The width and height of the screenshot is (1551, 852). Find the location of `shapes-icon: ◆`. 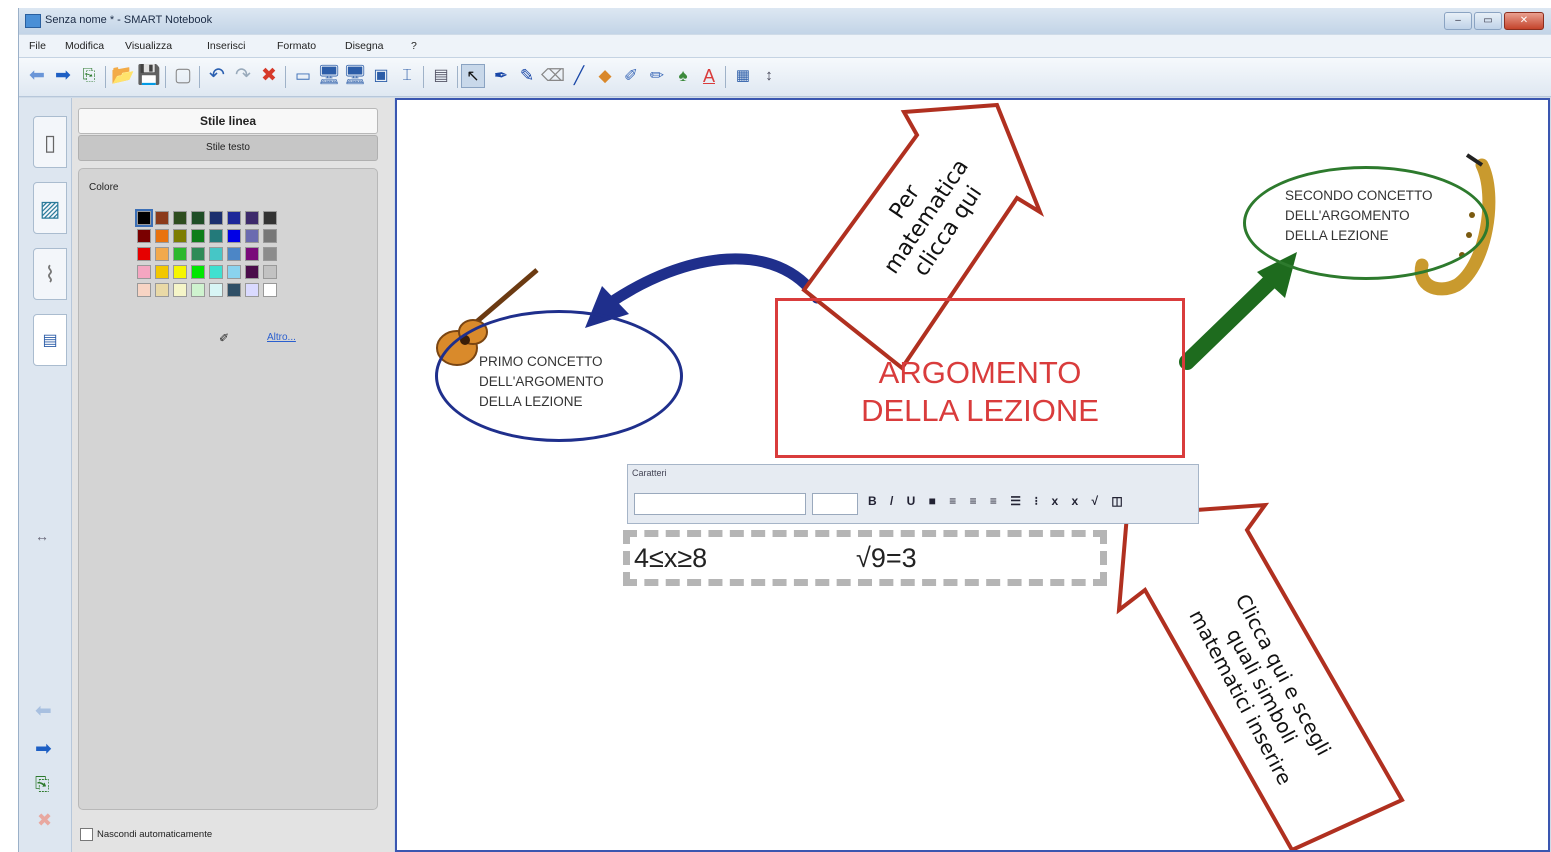

shapes-icon: ◆ is located at coordinates (605, 76).